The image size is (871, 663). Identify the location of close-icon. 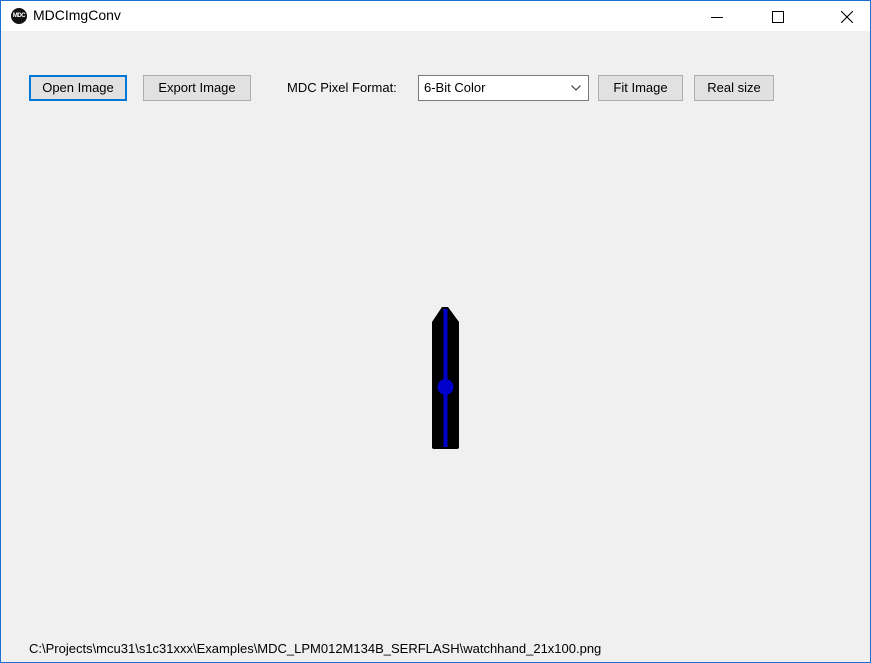
(847, 17).